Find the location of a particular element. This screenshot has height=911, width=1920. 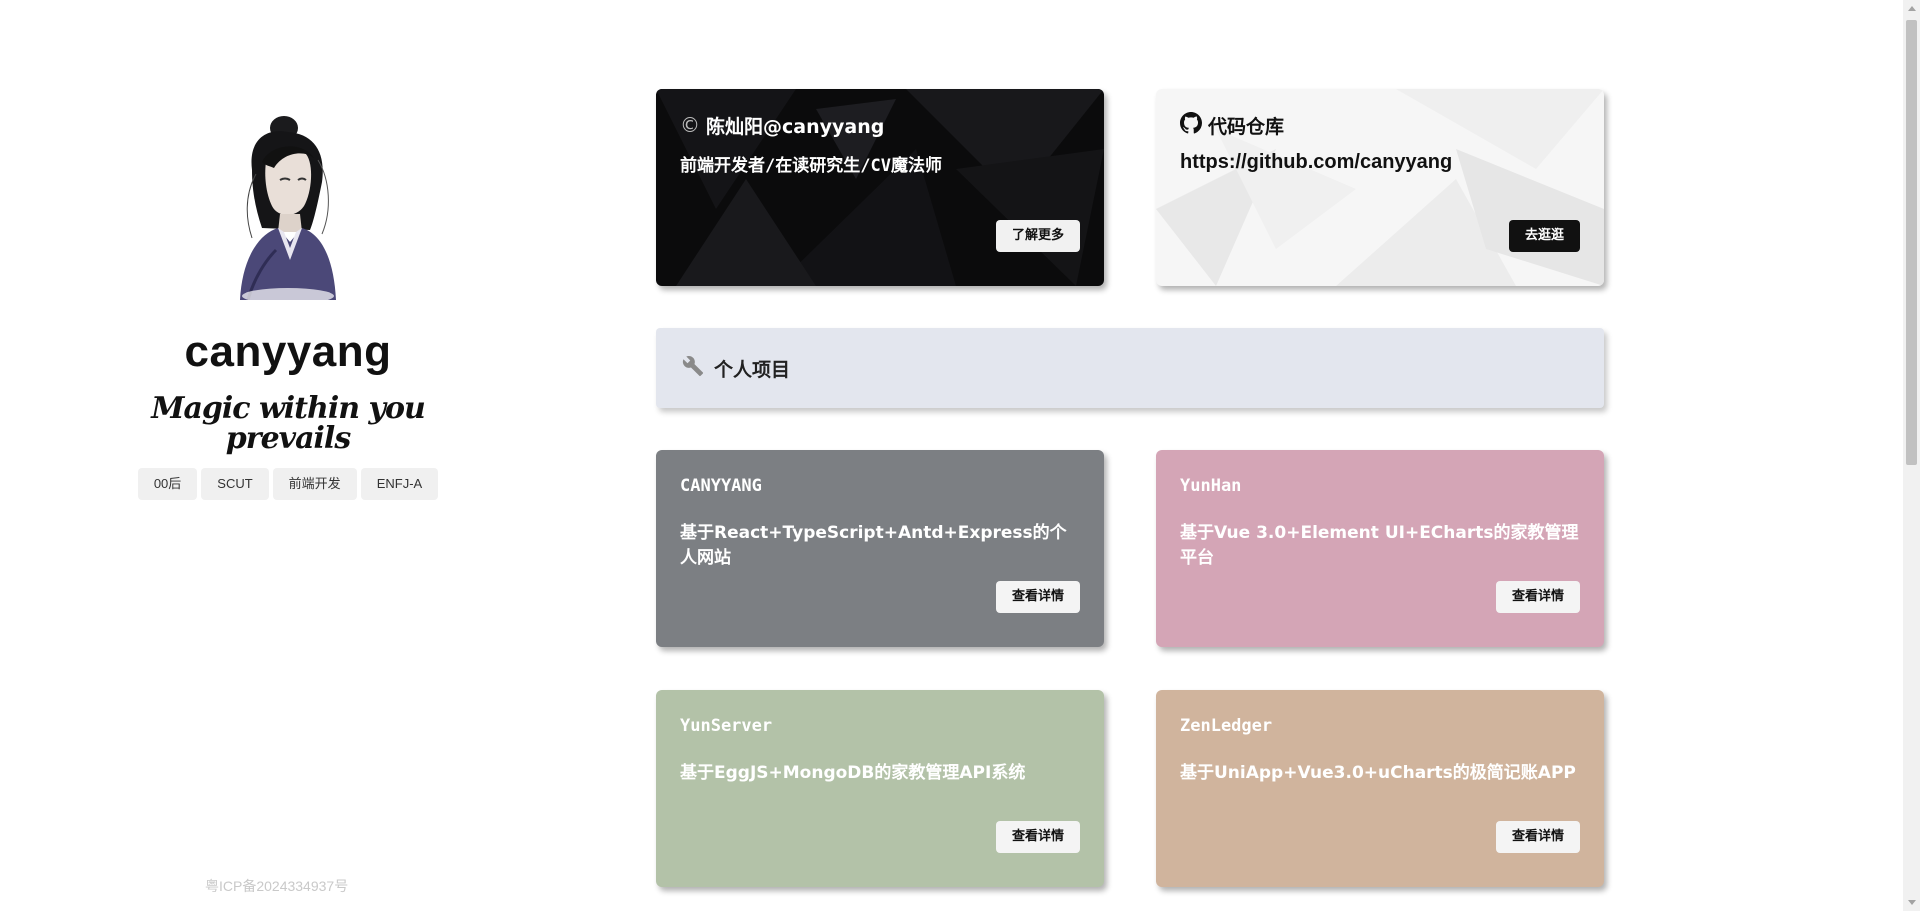

section-header: 个人项目 is located at coordinates (1130, 368).